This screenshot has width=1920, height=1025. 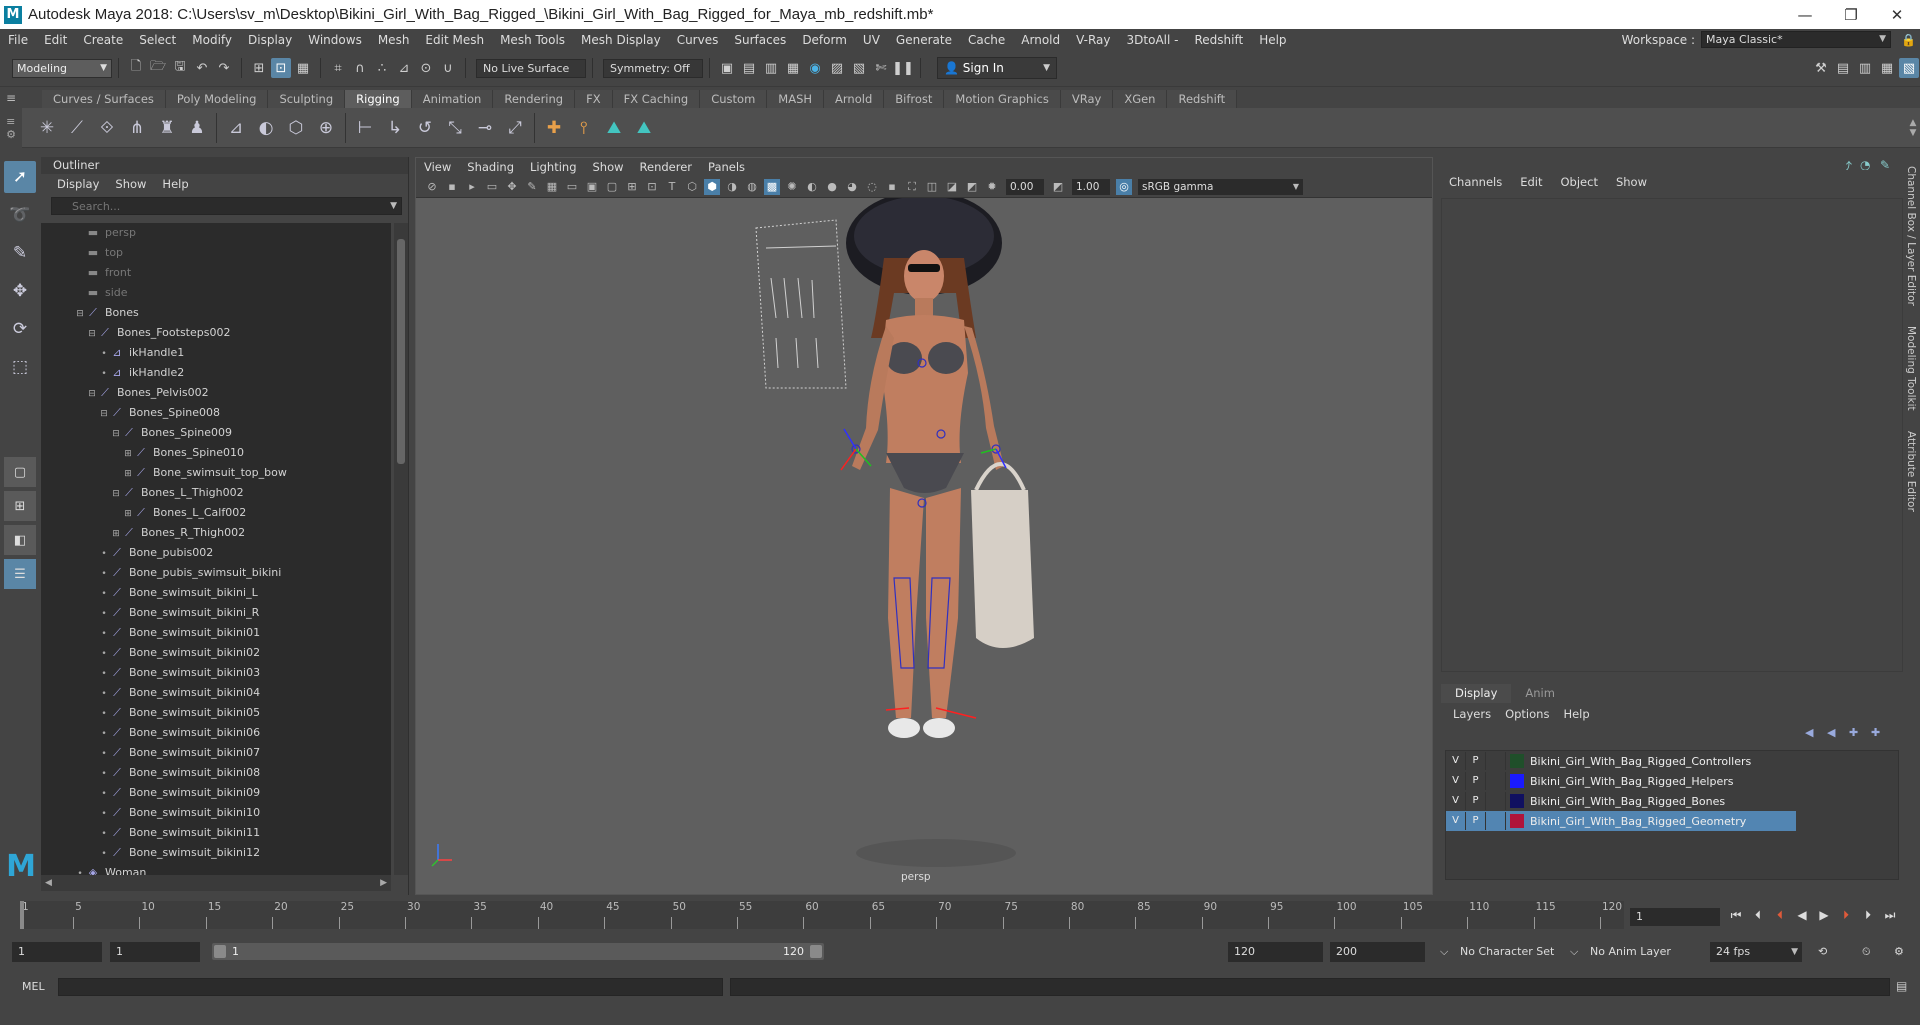 I want to click on outliner-horizontal-scrollbar: ◀ ▶, so click(x=216, y=883).